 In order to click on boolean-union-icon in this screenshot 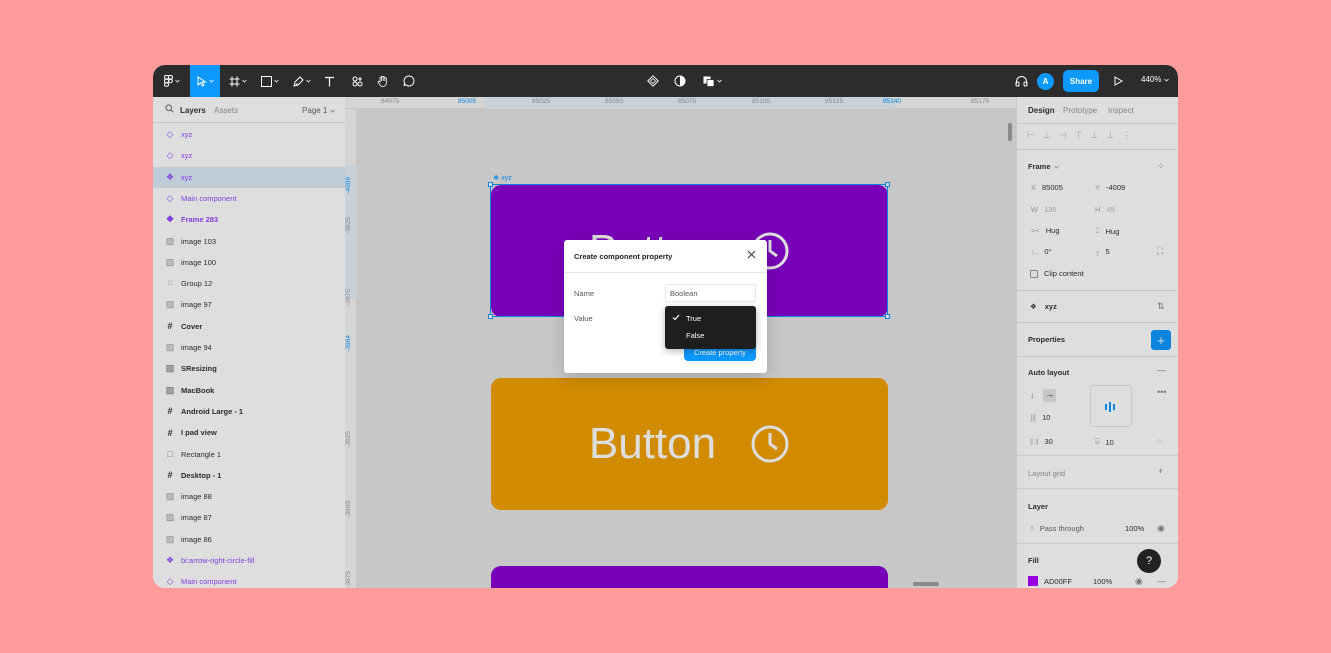, I will do `click(709, 81)`.